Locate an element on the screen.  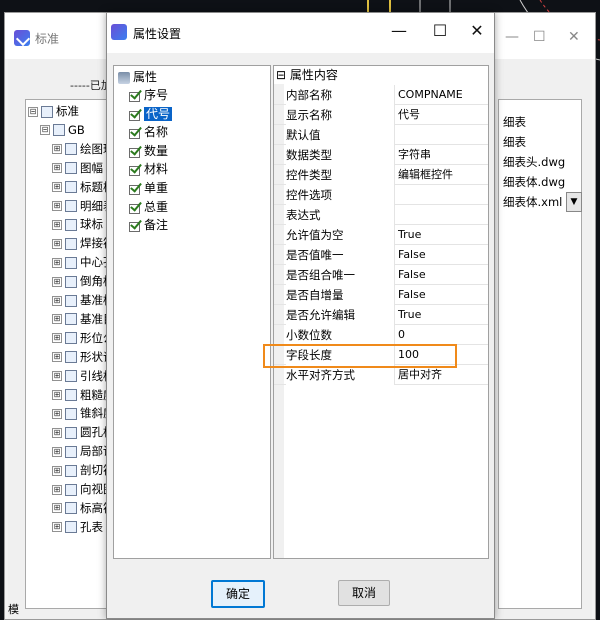
property-row: 是否自增量 False is located at coordinates (381, 295).